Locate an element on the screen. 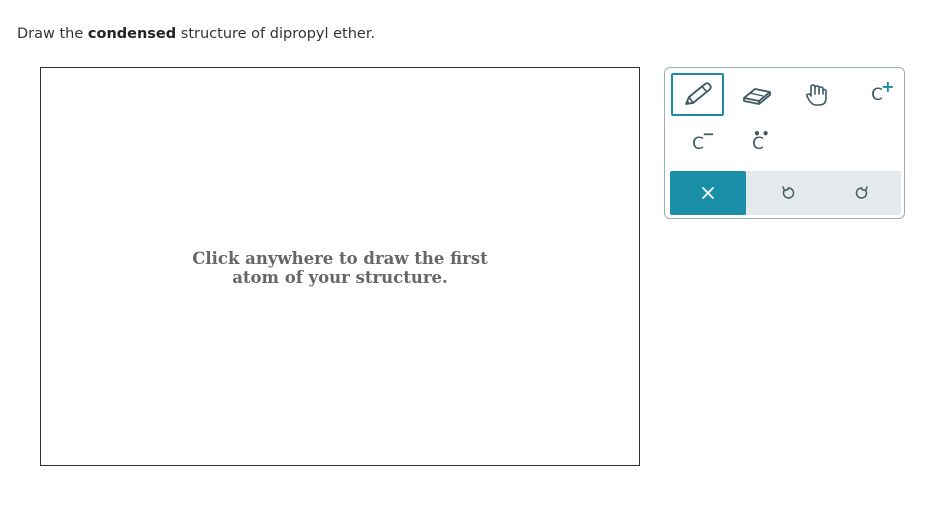 The image size is (947, 524). action-bar is located at coordinates (785, 193).